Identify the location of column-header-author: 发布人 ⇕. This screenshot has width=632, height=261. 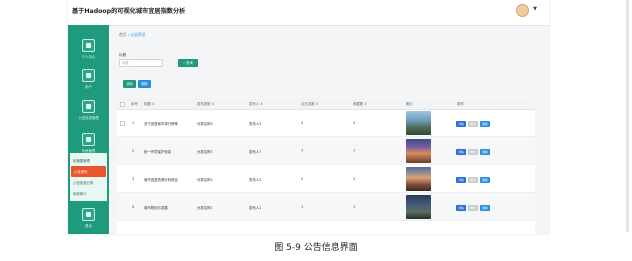
(256, 103).